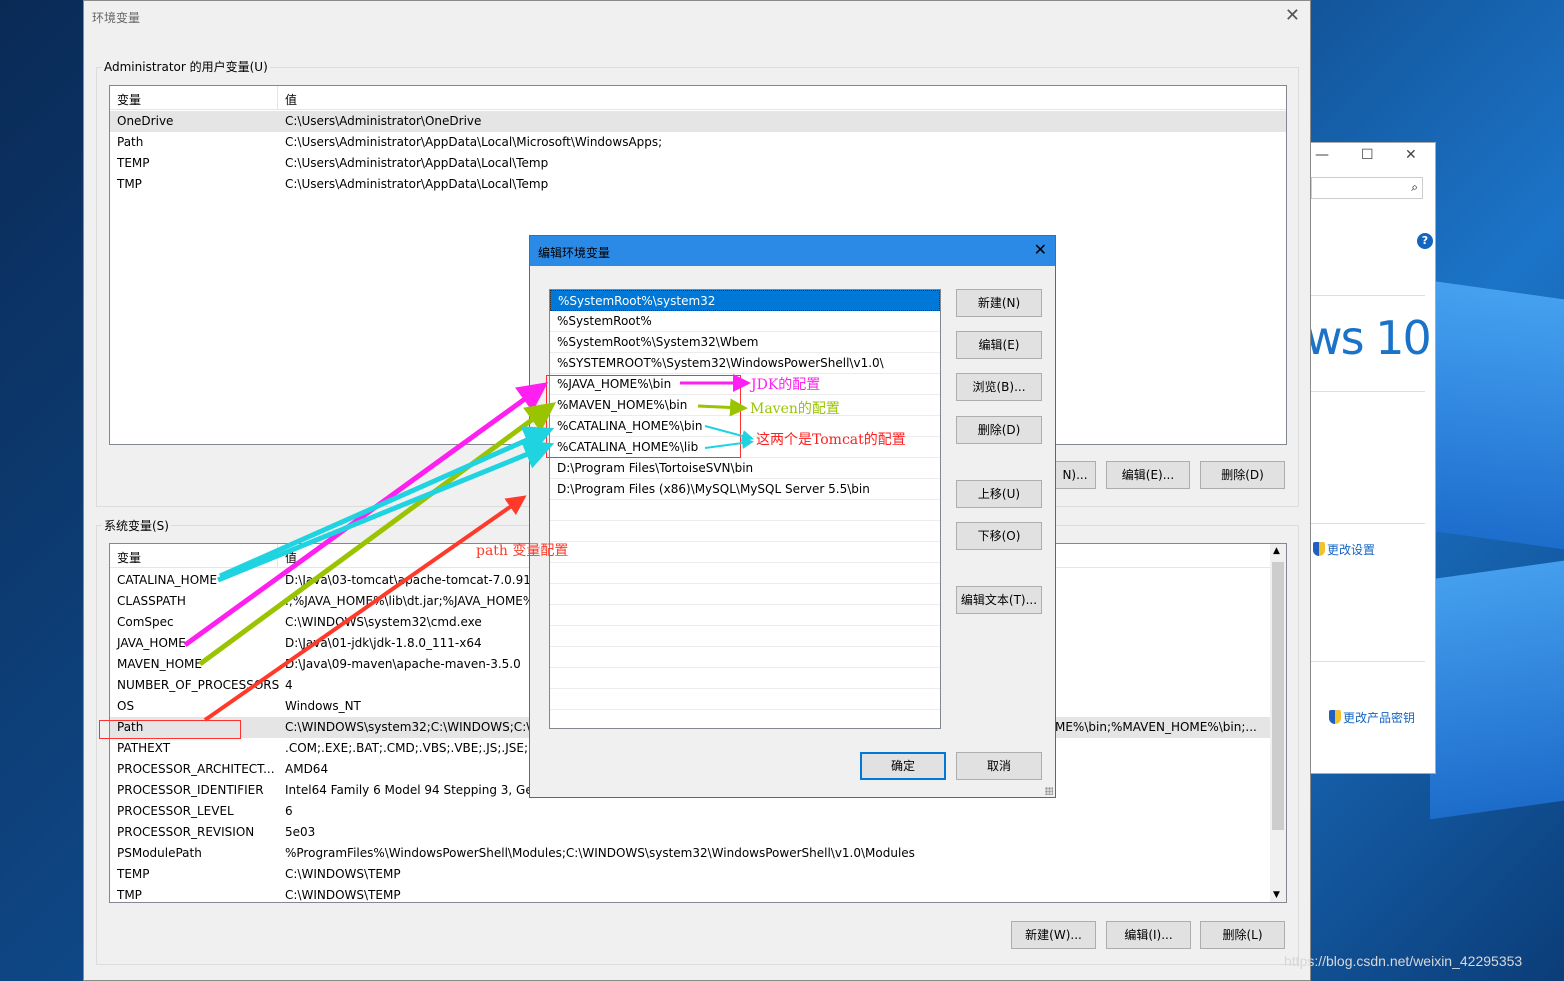 The width and height of the screenshot is (1564, 981). Describe the element at coordinates (698, 832) in the screenshot. I see `table-row: PROCESSOR_REVISION 5e03` at that location.